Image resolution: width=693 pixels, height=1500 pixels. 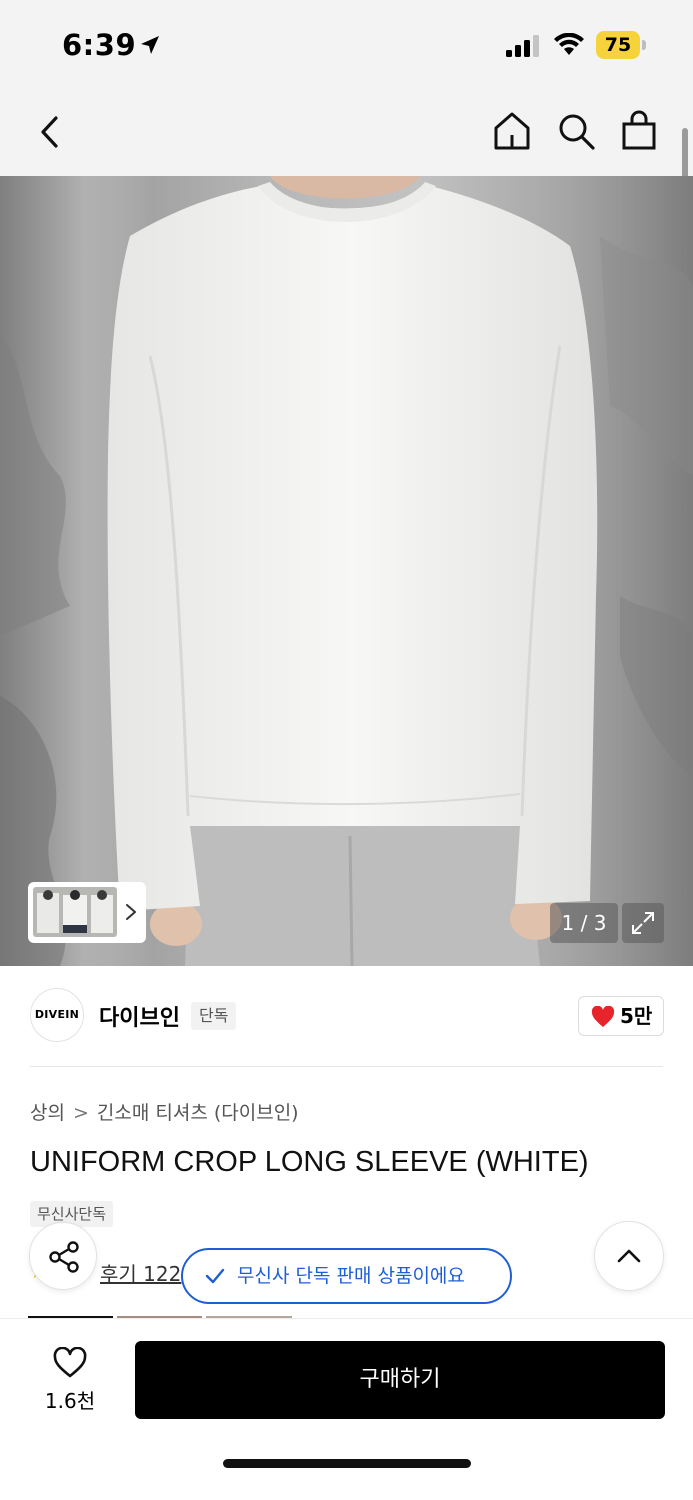 What do you see at coordinates (584, 923) in the screenshot?
I see `image-page-counter: 1 / 3` at bounding box center [584, 923].